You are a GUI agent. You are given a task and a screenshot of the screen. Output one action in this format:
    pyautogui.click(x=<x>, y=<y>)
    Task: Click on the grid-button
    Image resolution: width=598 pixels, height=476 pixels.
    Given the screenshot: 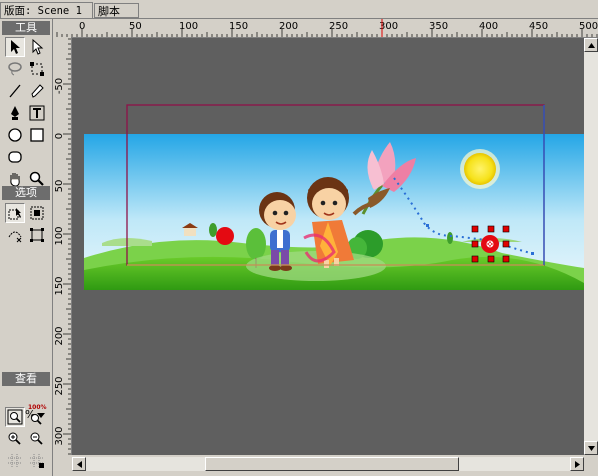 What is the action you would take?
    pyautogui.click(x=15, y=461)
    